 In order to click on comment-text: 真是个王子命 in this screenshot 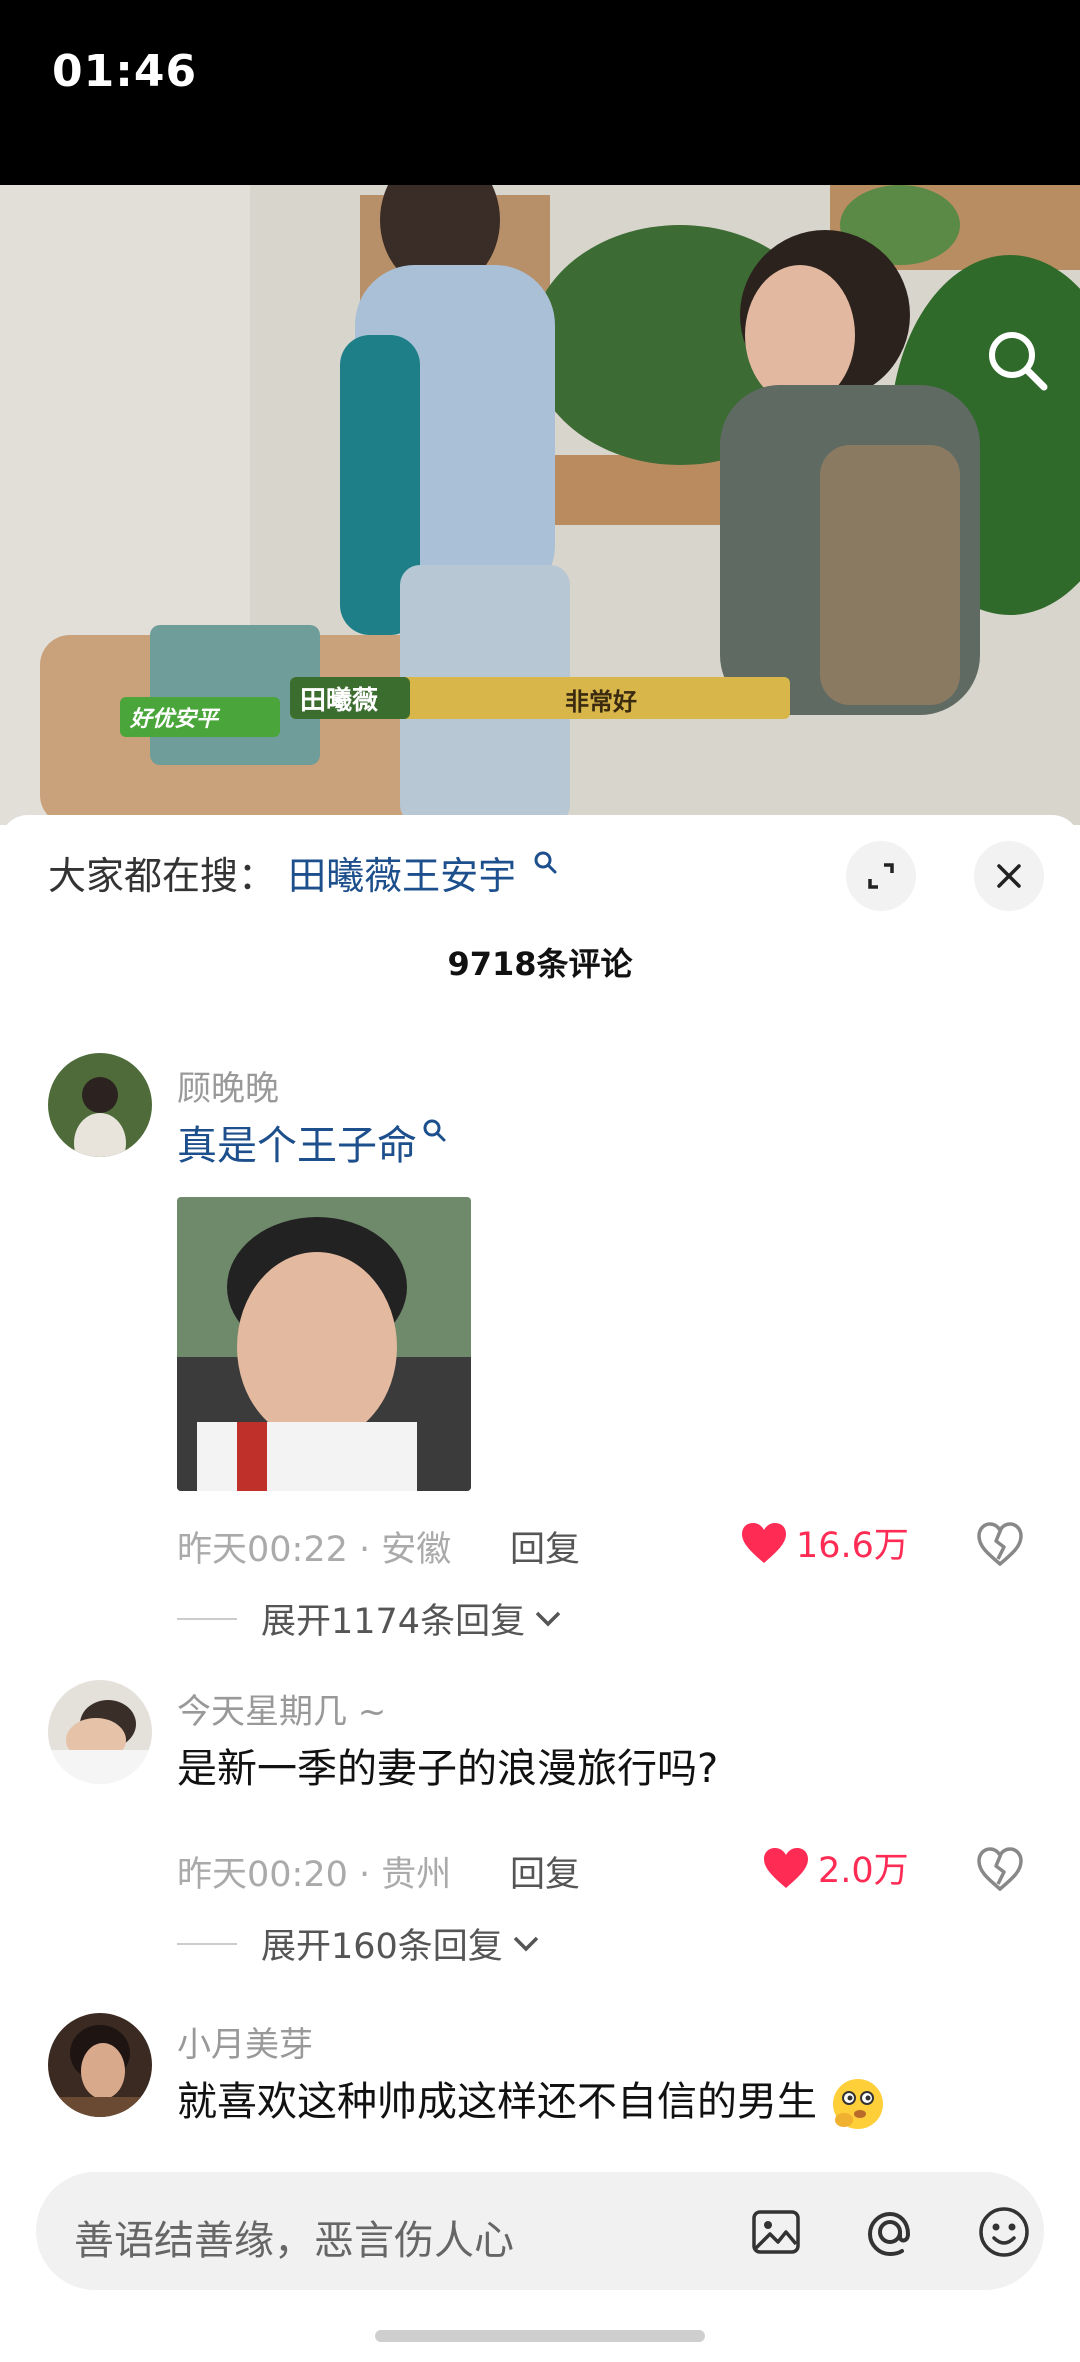, I will do `click(312, 1142)`.